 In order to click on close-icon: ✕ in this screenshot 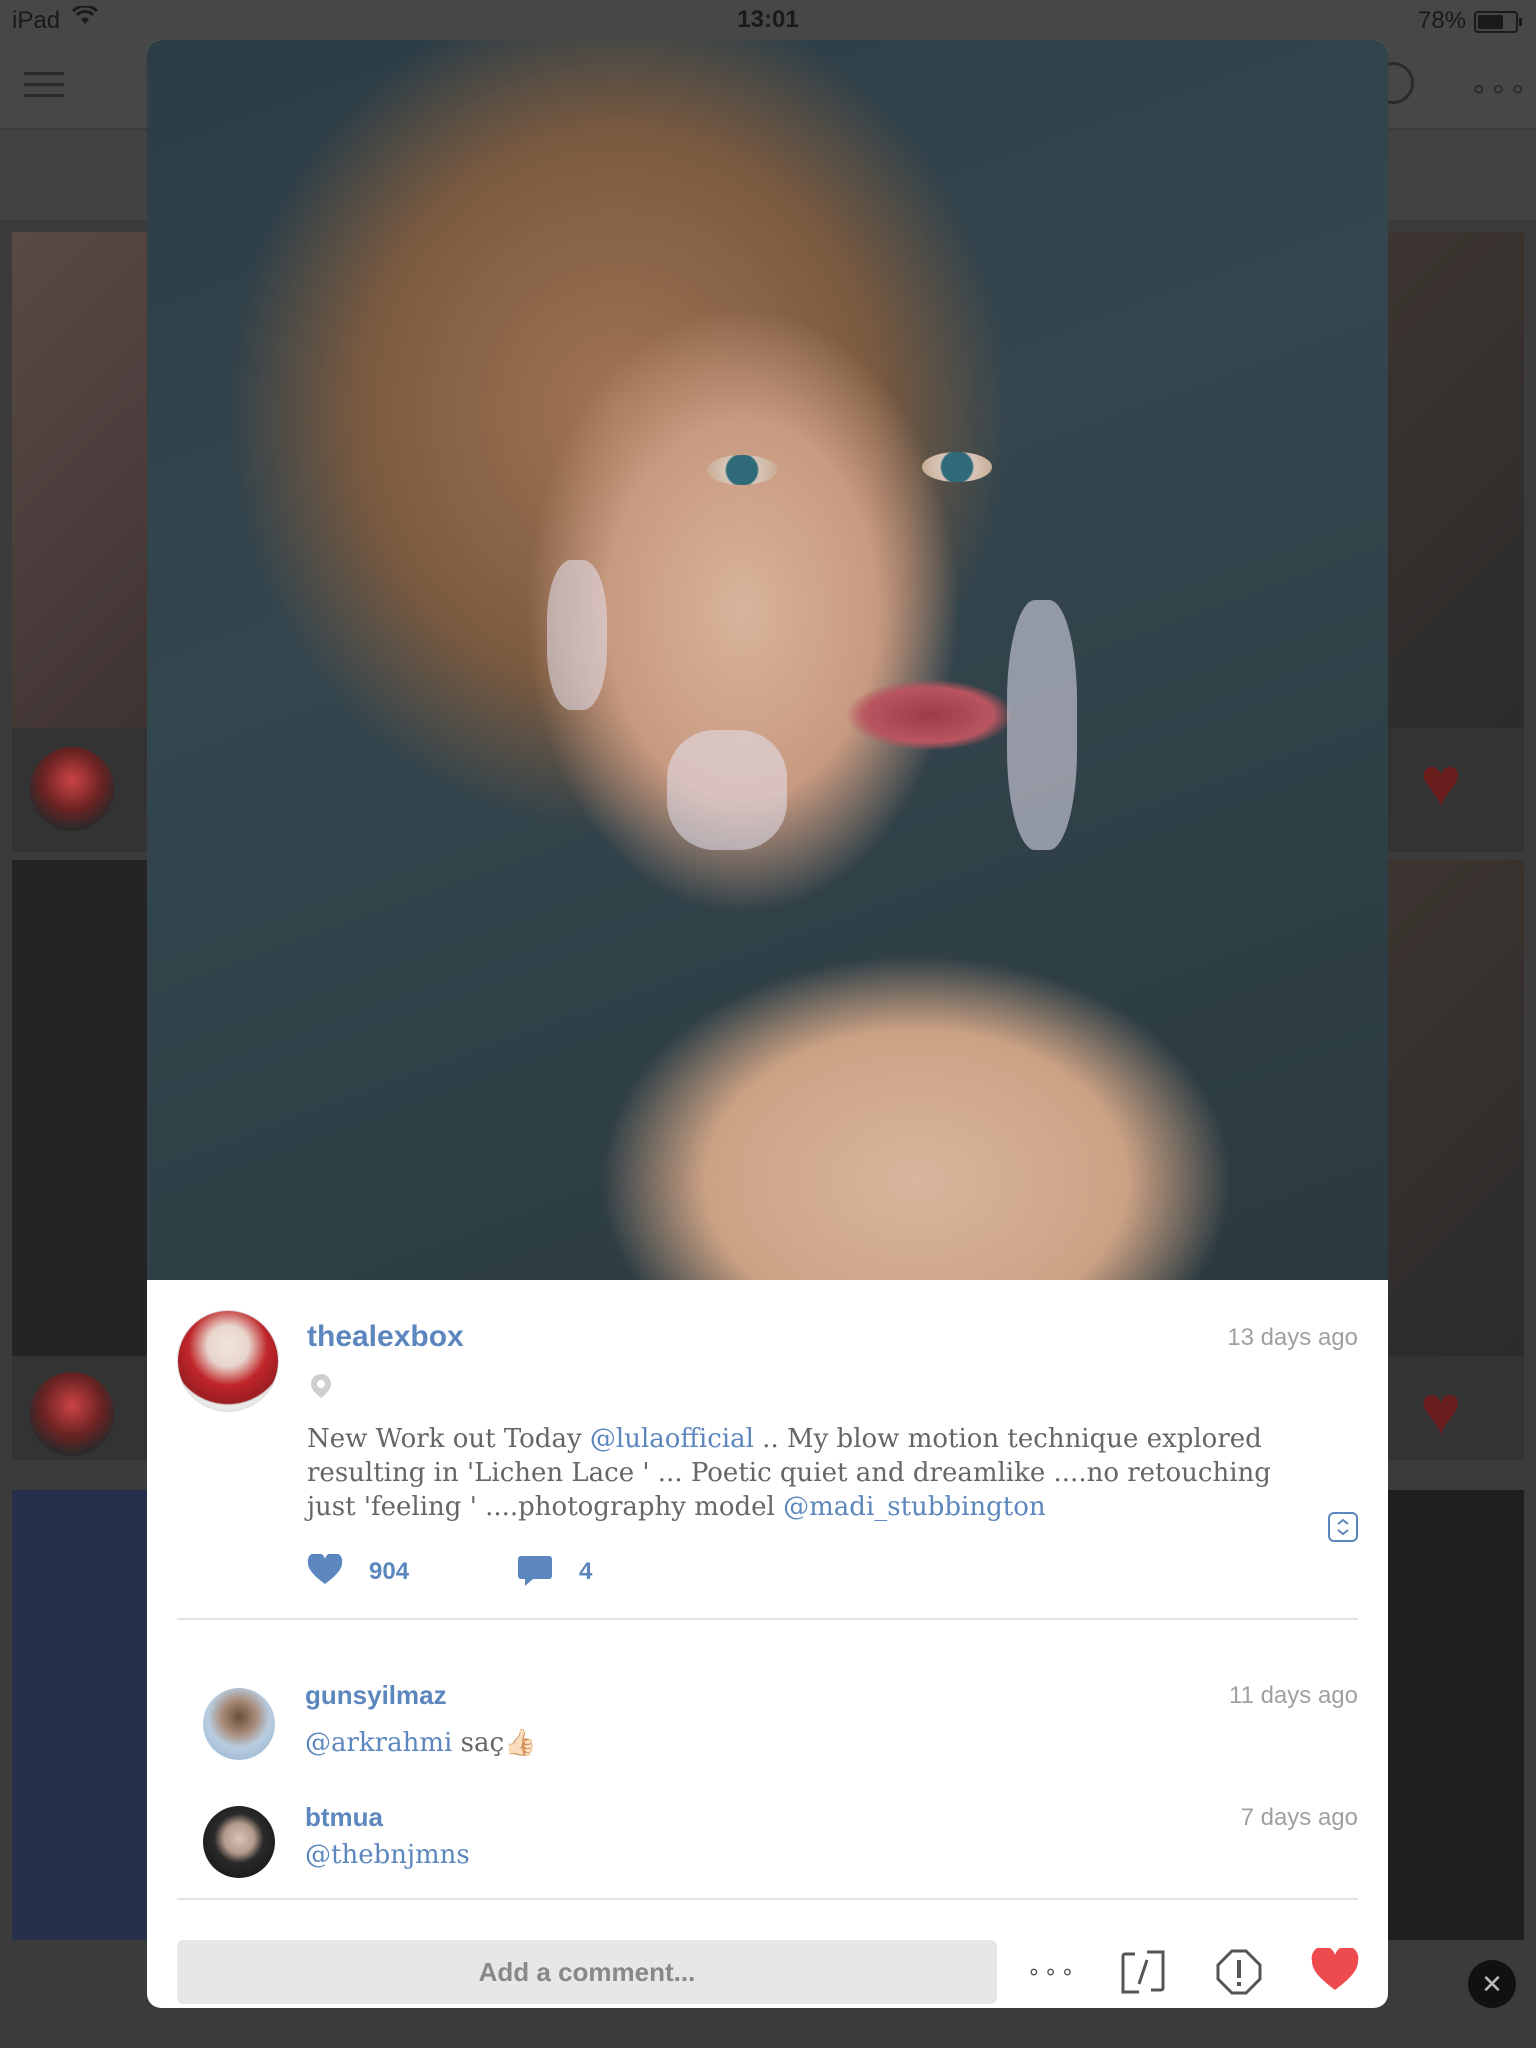, I will do `click(1492, 1984)`.